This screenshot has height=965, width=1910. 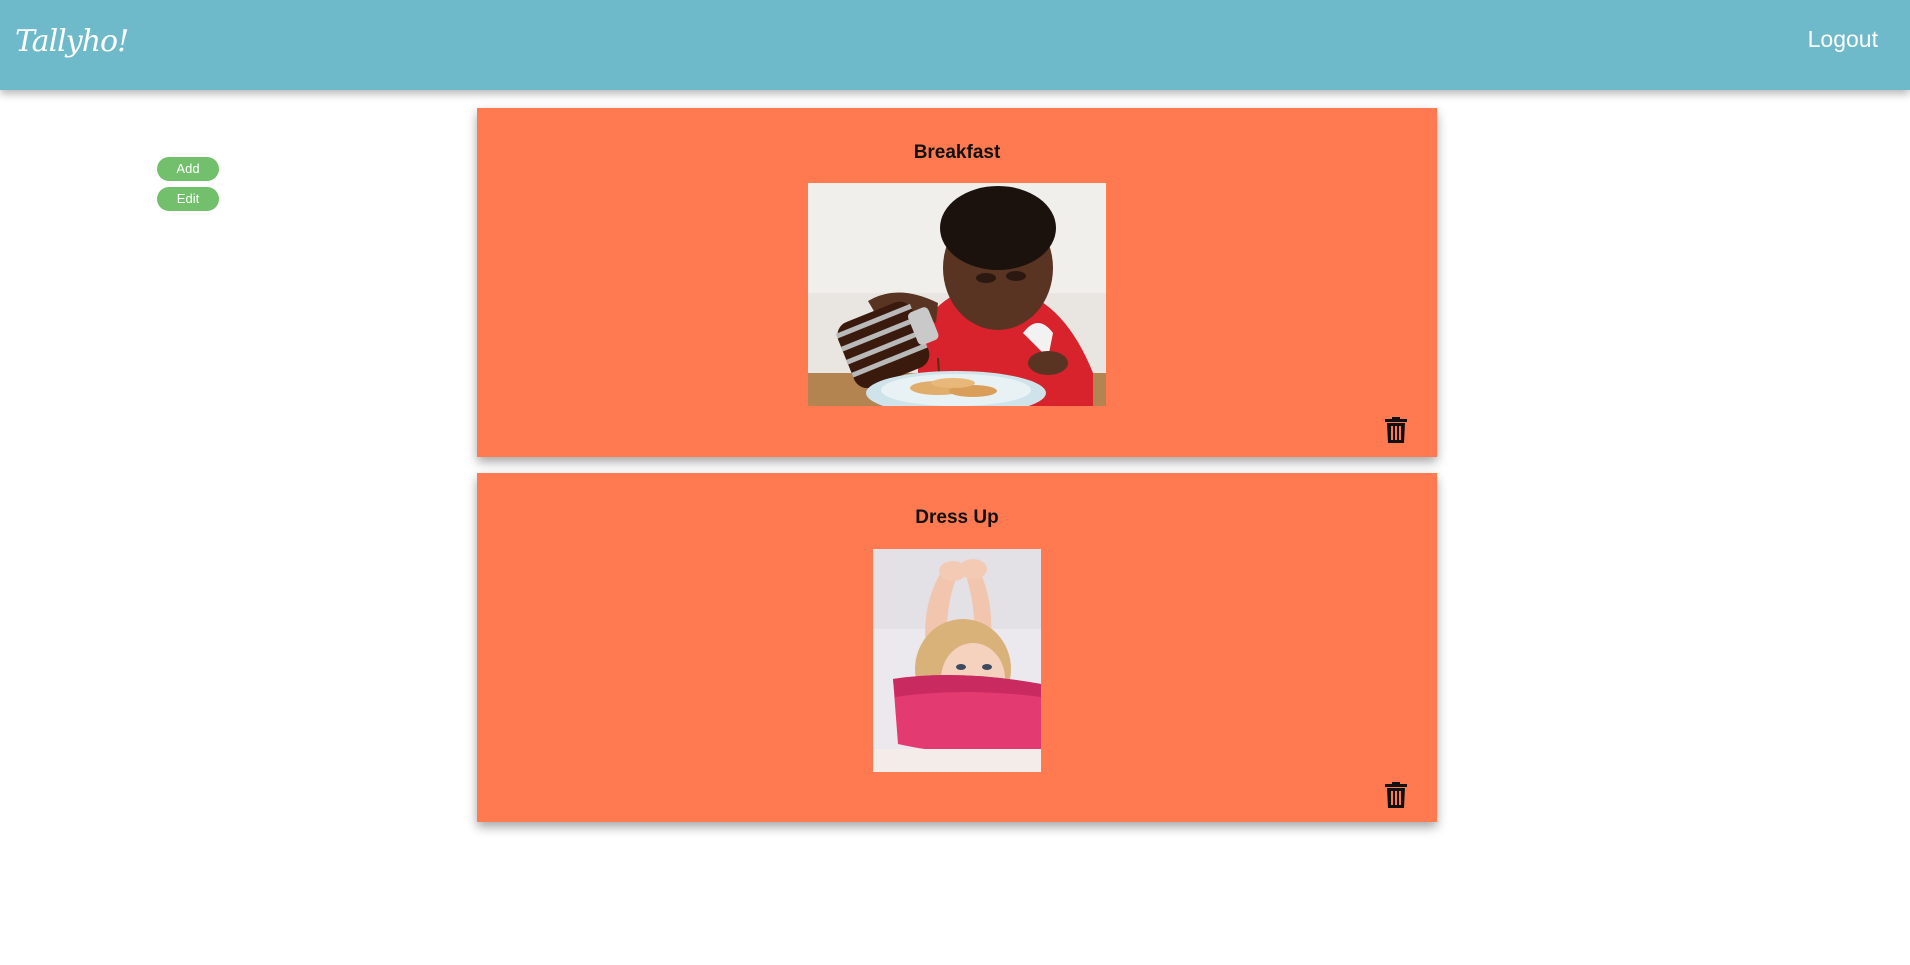 What do you see at coordinates (957, 152) in the screenshot?
I see `card-title: Breakfast` at bounding box center [957, 152].